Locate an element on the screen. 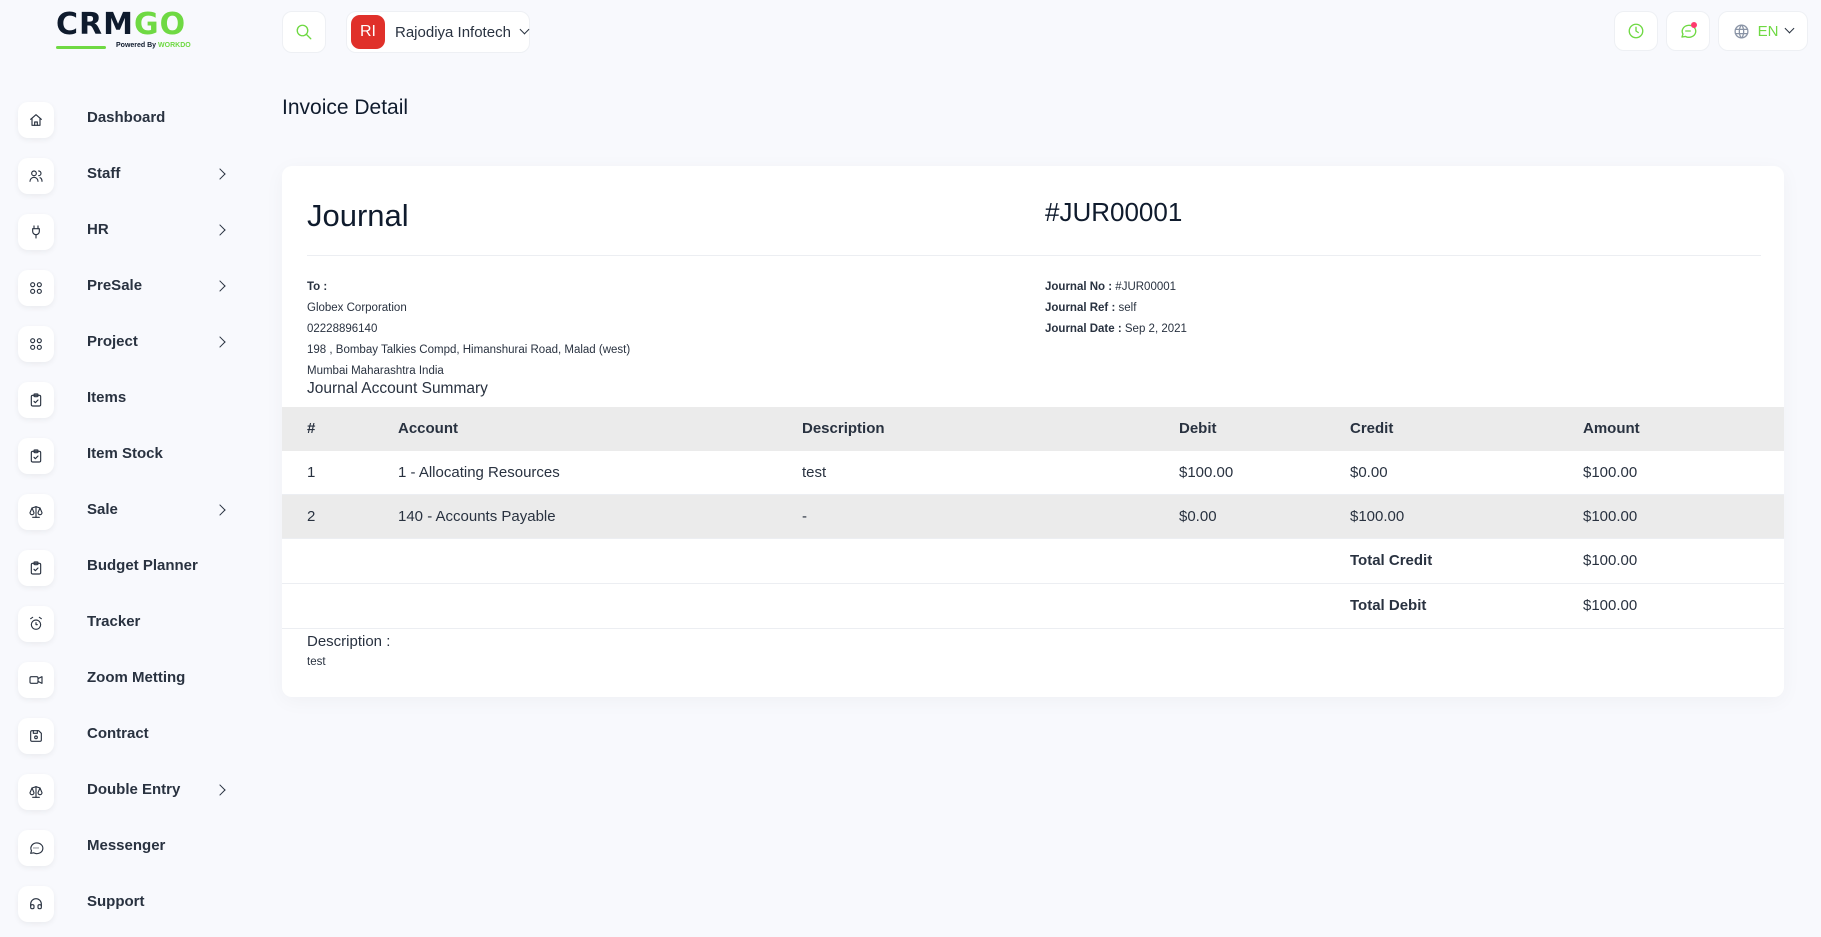 The image size is (1821, 937). sidebar-item-zoom-metting: Zoom Metting is located at coordinates (125, 680).